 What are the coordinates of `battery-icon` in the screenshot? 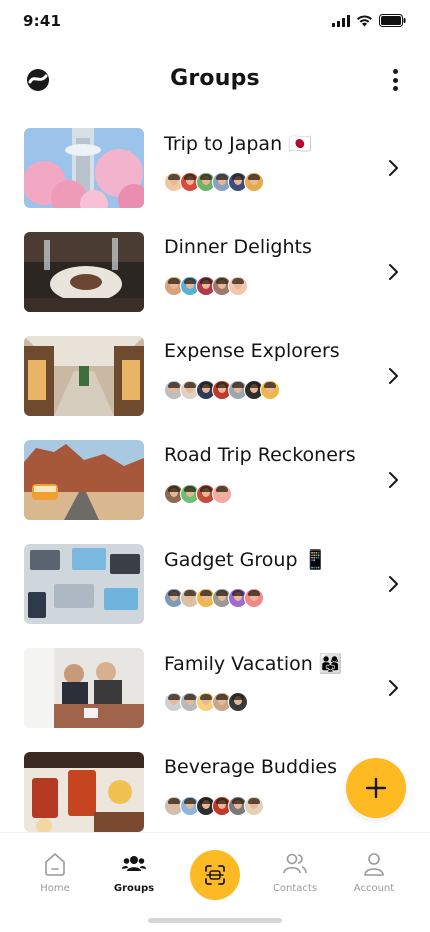 It's located at (392, 20).